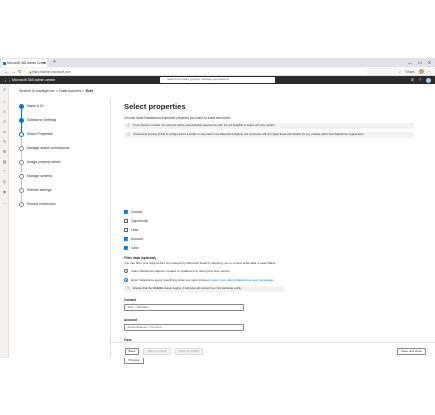  What do you see at coordinates (52, 91) in the screenshot?
I see `breadcrumb-path: Search & intelligence > Data sources >` at bounding box center [52, 91].